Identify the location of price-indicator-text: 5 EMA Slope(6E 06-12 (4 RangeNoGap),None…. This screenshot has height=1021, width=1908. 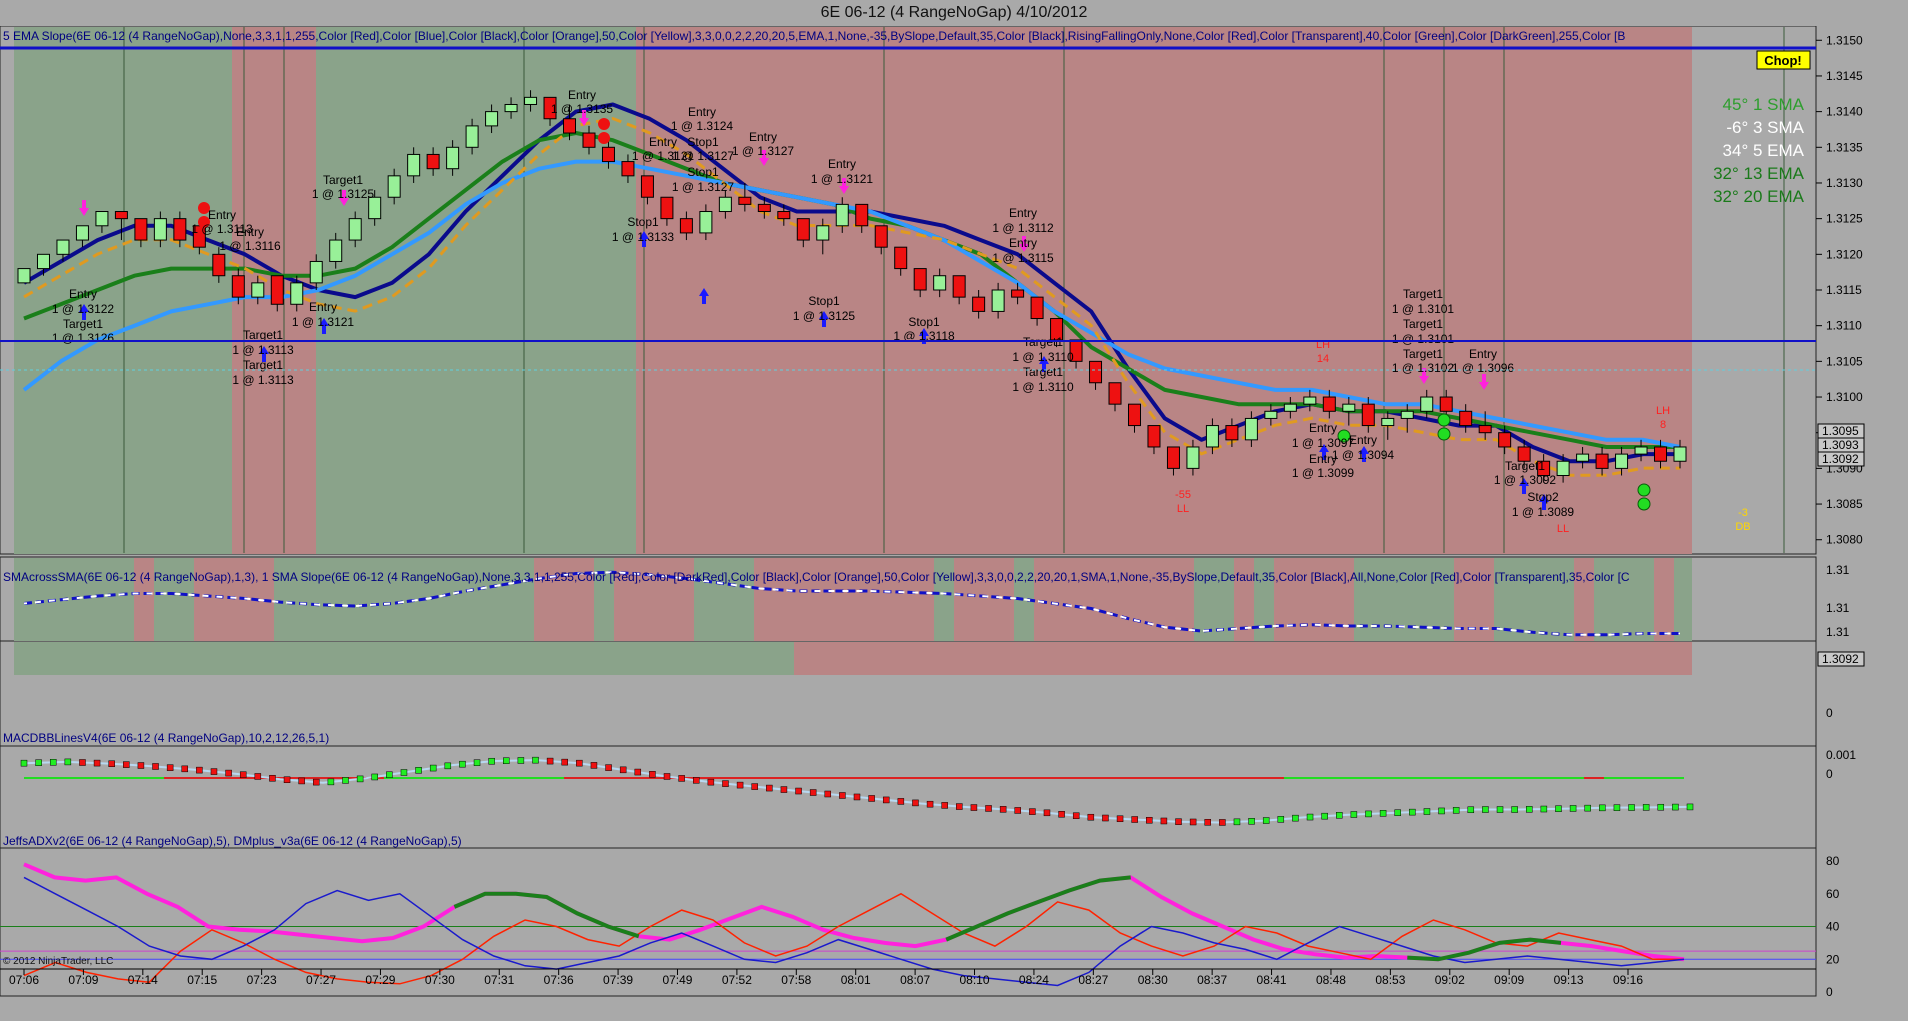
(814, 36).